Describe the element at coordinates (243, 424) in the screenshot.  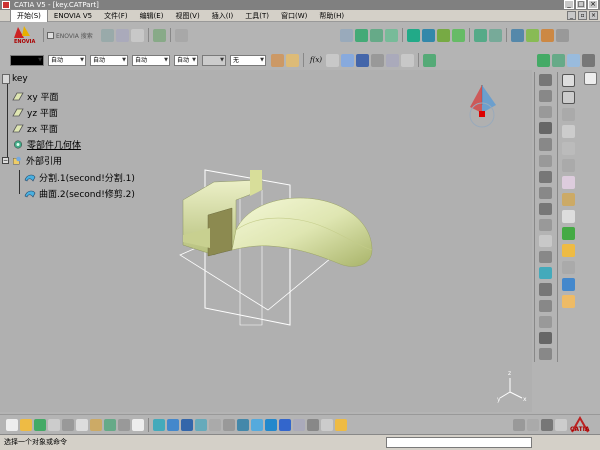
I see `normal-view-icon` at that location.